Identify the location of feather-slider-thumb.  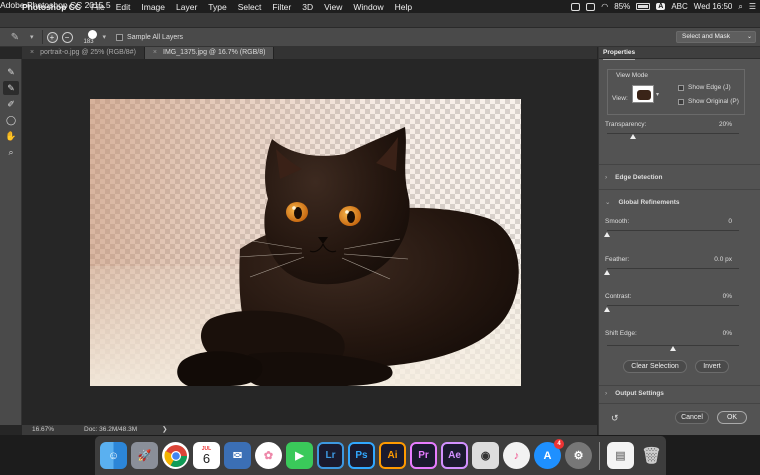
(607, 272).